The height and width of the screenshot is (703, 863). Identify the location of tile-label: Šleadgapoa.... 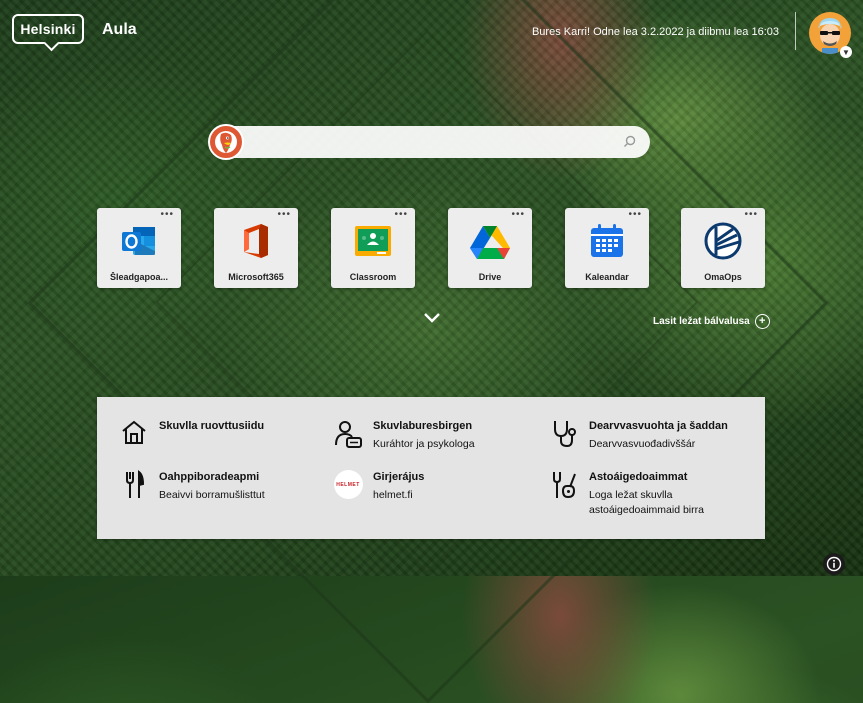
(139, 277).